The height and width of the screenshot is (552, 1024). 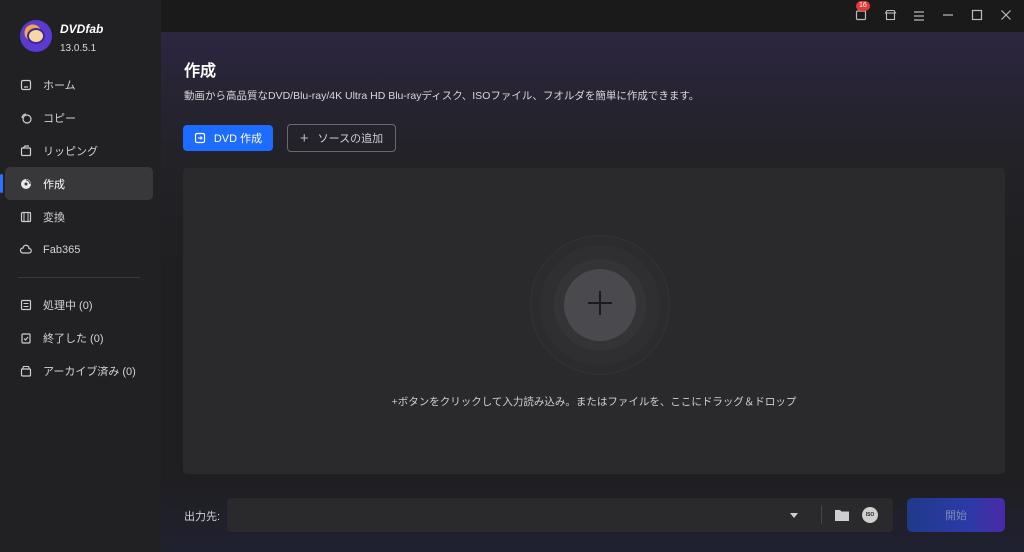 What do you see at coordinates (62, 249) in the screenshot?
I see `sidebar-item-label: Fab365` at bounding box center [62, 249].